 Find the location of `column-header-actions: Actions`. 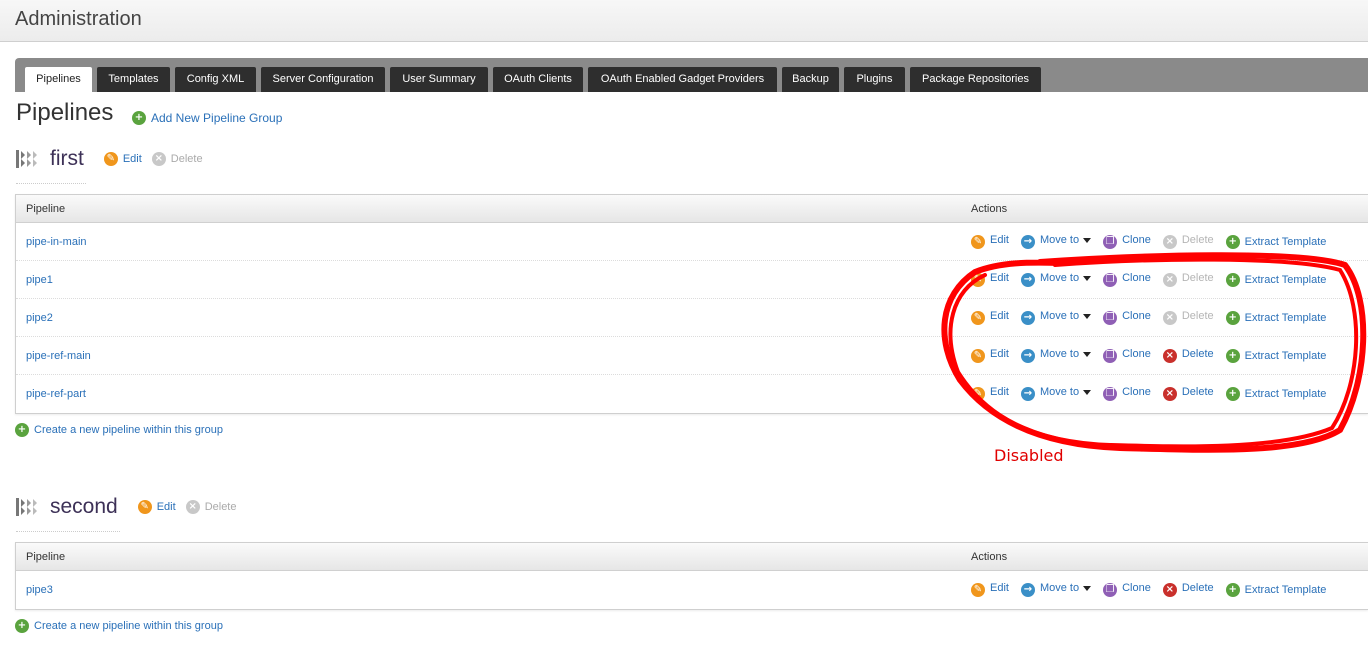

column-header-actions: Actions is located at coordinates (989, 209).